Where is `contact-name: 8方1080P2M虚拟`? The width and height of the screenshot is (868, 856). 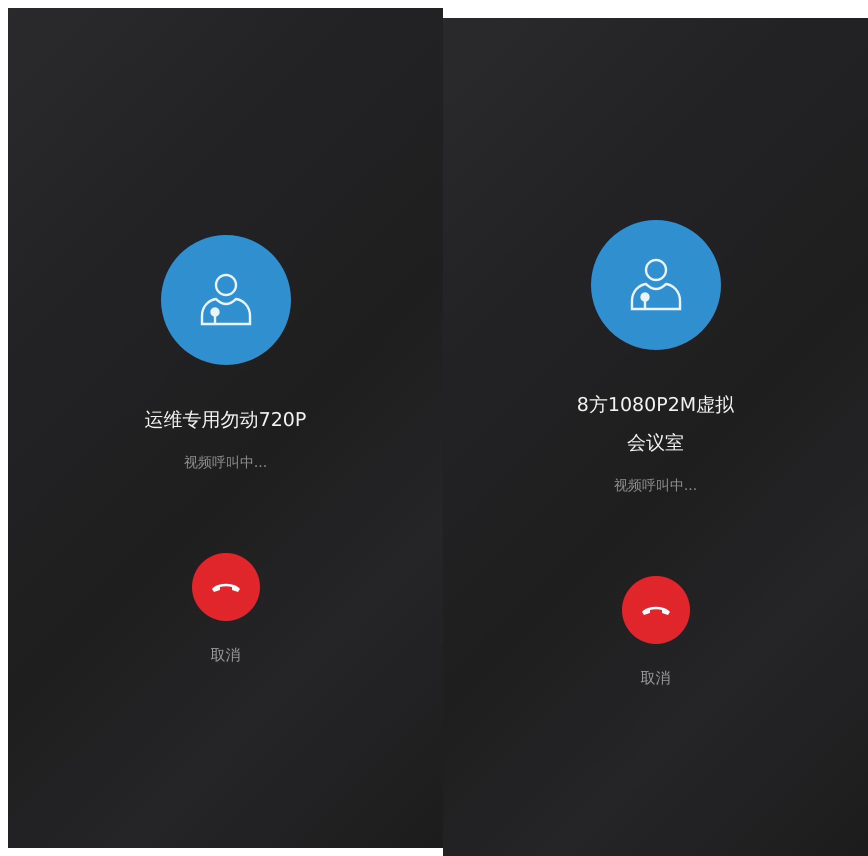 contact-name: 8方1080P2M虚拟 is located at coordinates (655, 405).